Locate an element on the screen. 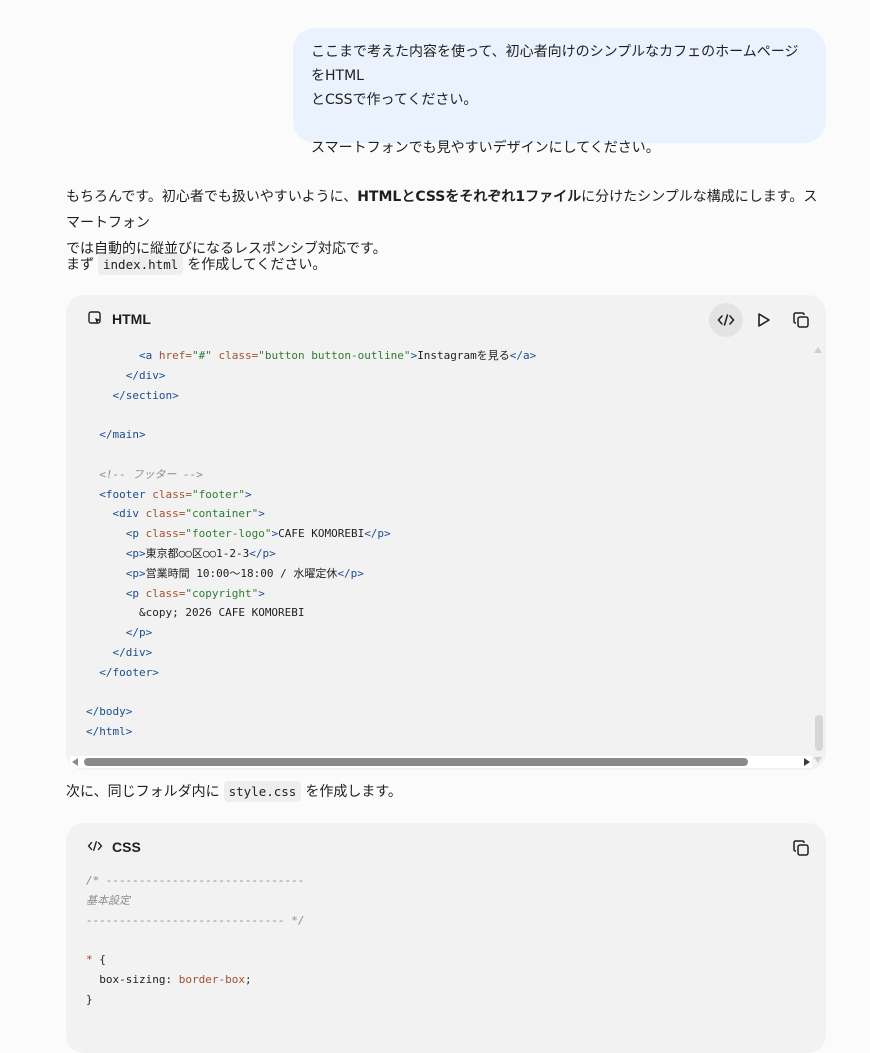 This screenshot has height=1053, width=870. intro-text-bold: HTMLとCSSをそれぞれ1ファイル is located at coordinates (469, 197).